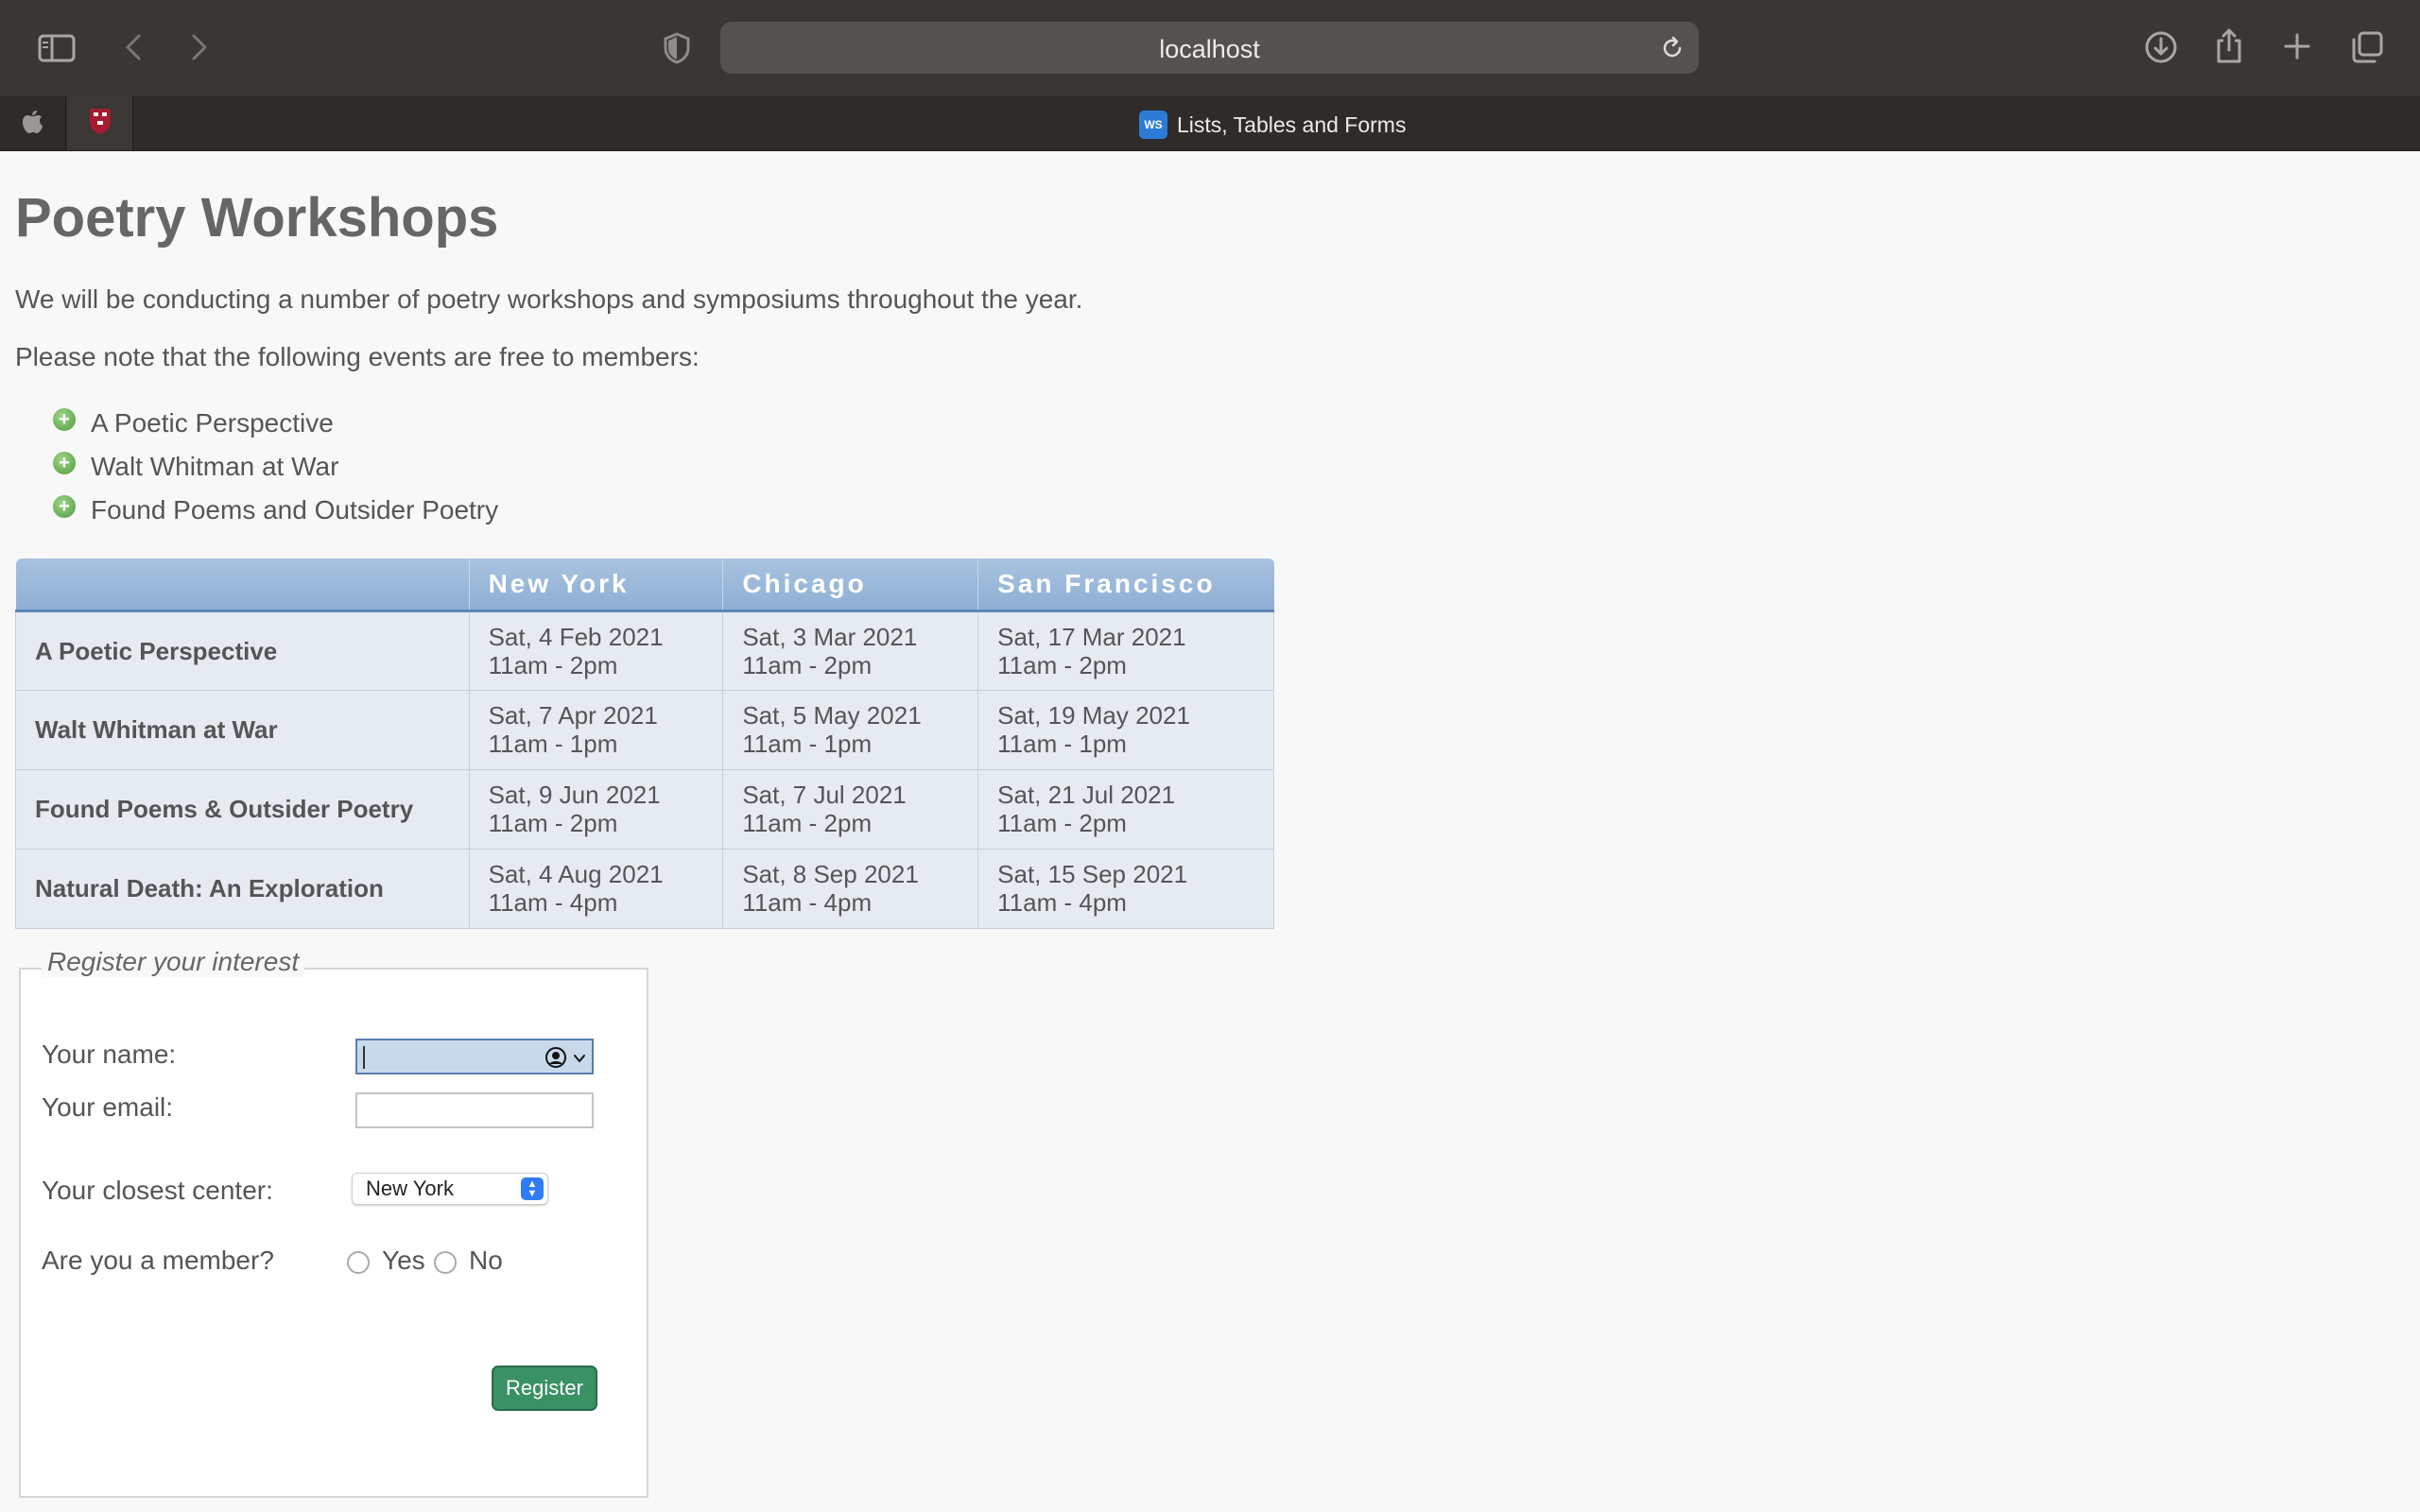  I want to click on page-title: Poetry Workshops, so click(257, 218).